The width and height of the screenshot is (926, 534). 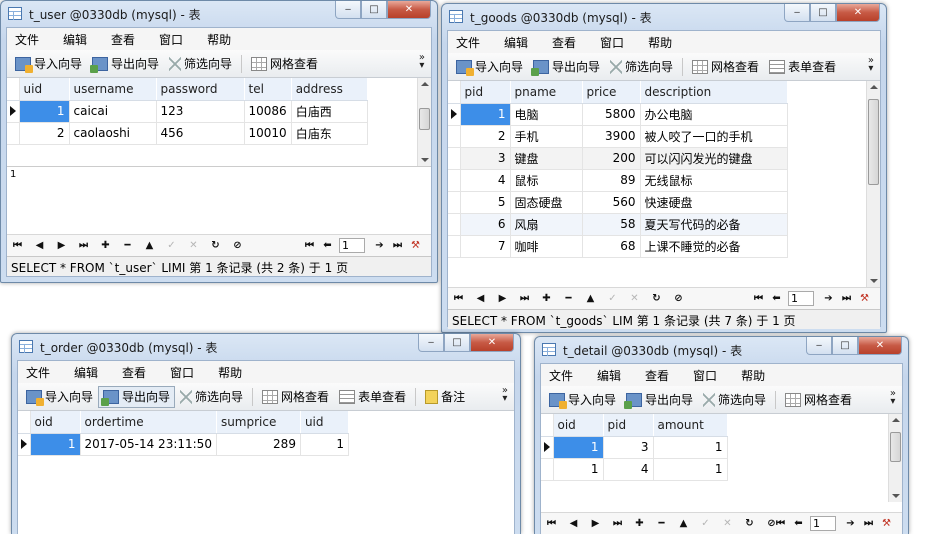 What do you see at coordinates (445, 397) in the screenshot?
I see `memo-button: 备注` at bounding box center [445, 397].